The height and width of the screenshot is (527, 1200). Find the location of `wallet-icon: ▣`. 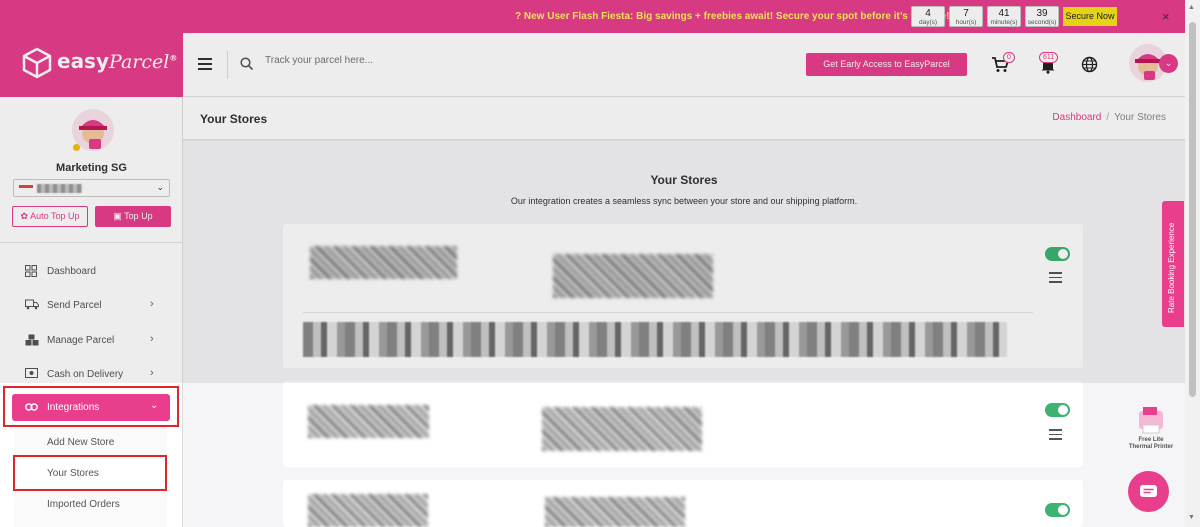

wallet-icon: ▣ is located at coordinates (117, 216).